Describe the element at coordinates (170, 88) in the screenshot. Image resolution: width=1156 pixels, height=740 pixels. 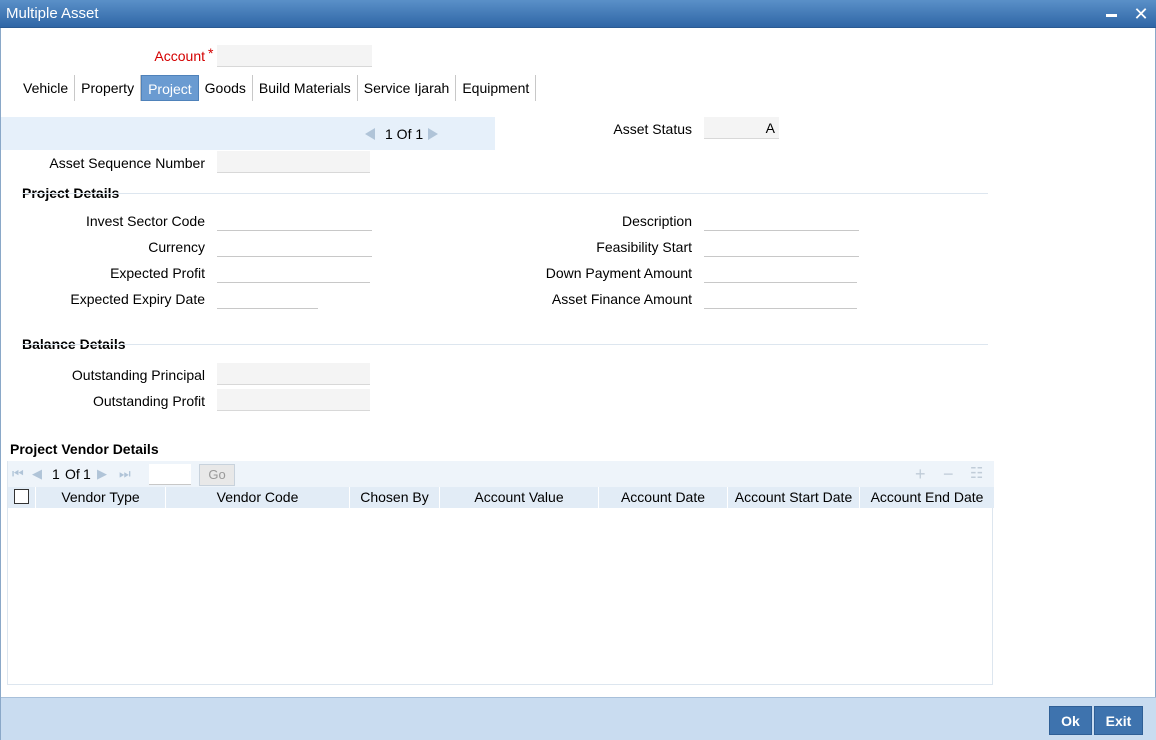
I see `tab-project: Project` at that location.